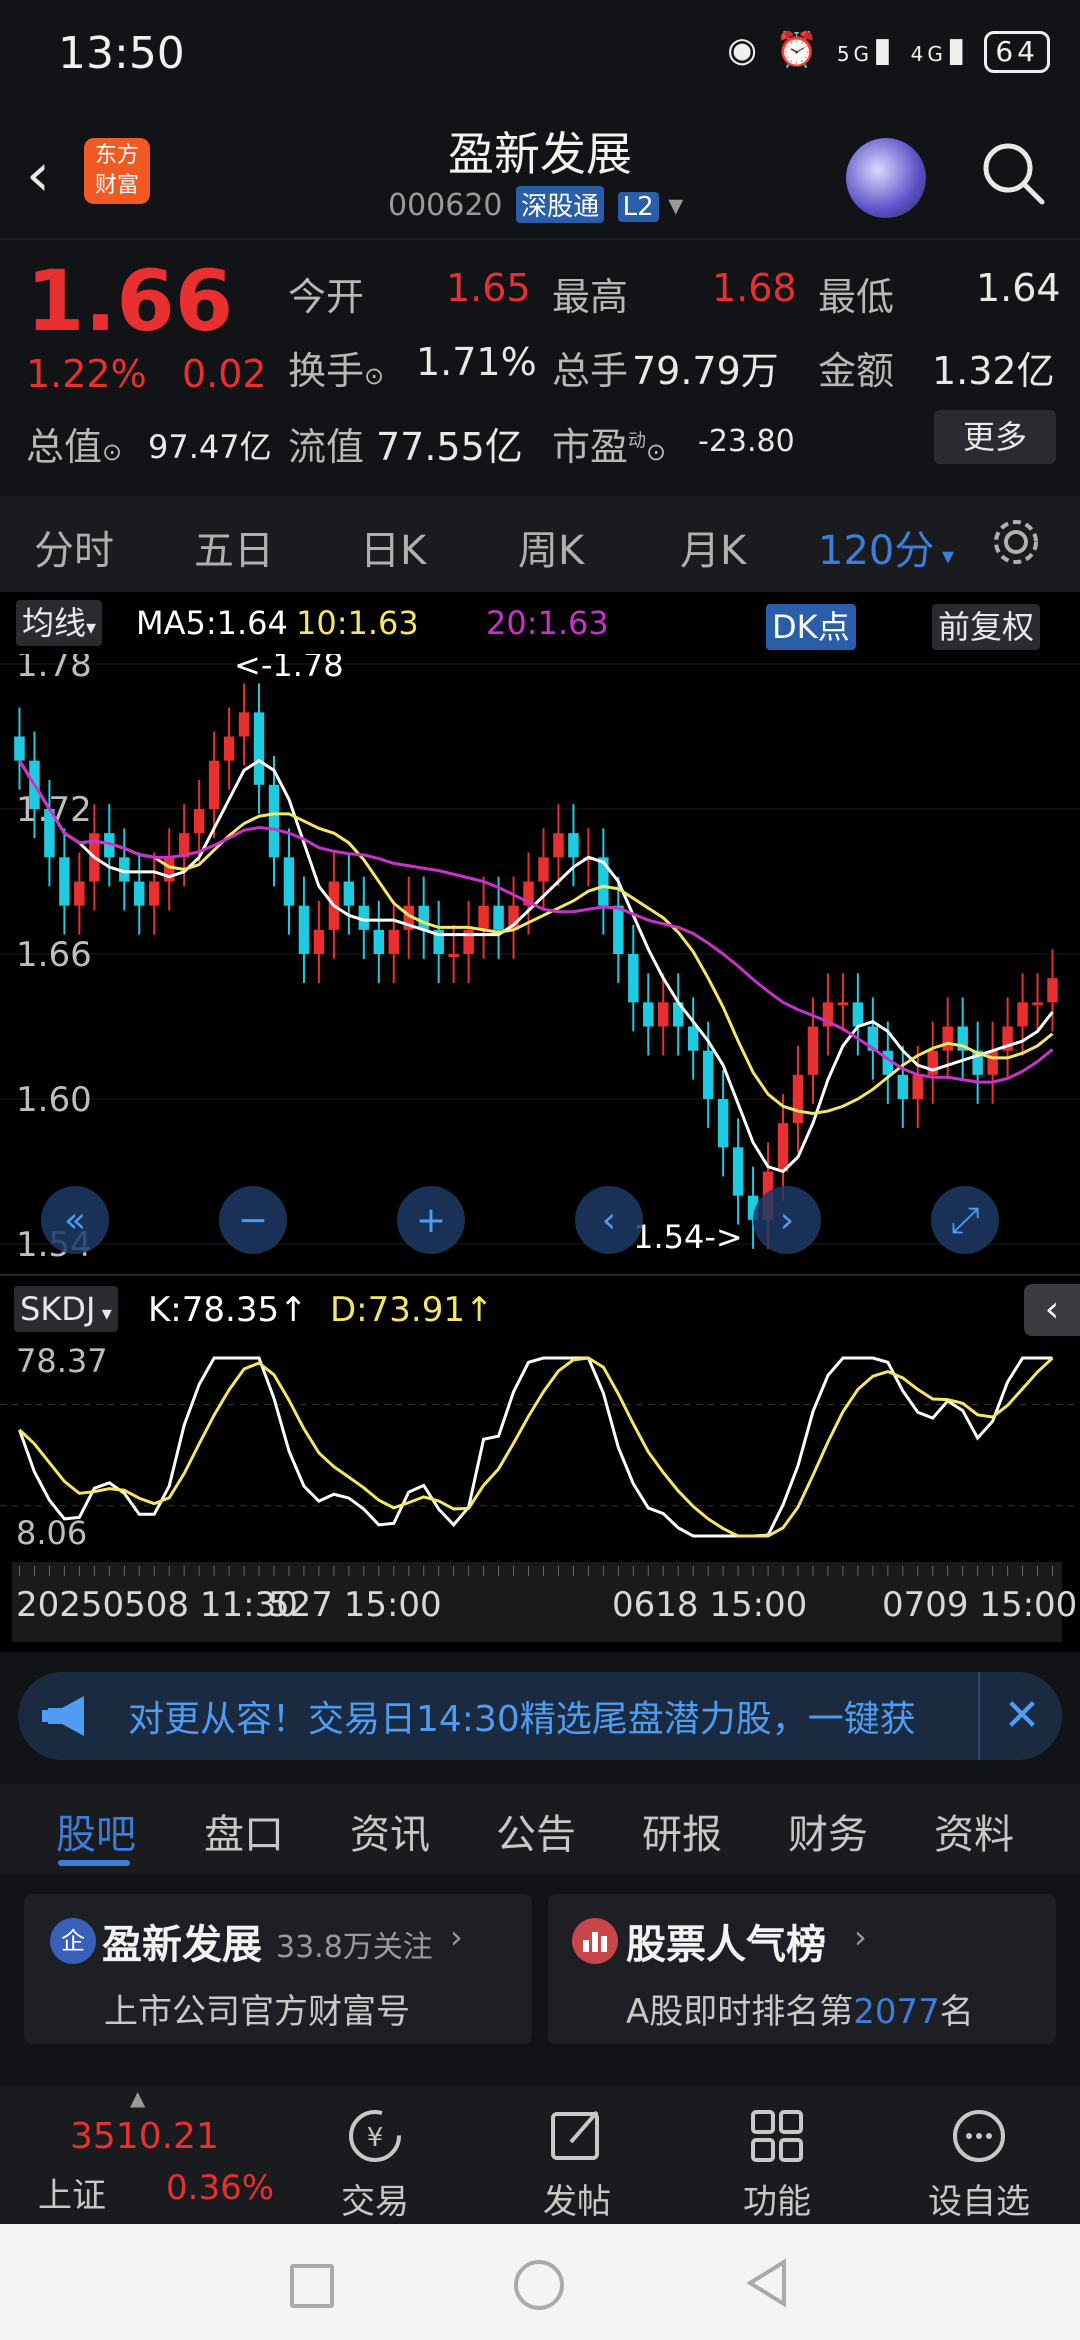  What do you see at coordinates (787, 1220) in the screenshot?
I see `next-button: ›` at bounding box center [787, 1220].